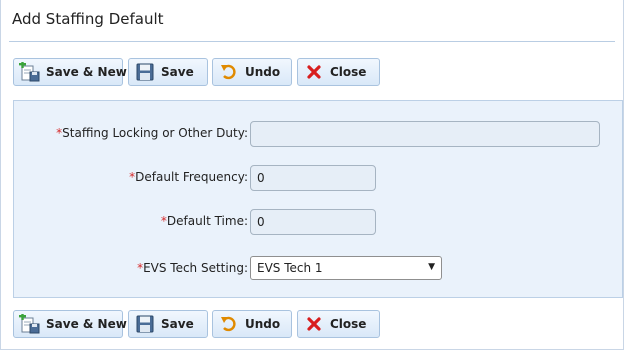  Describe the element at coordinates (425, 134) in the screenshot. I see `staffing-locking-input` at that location.